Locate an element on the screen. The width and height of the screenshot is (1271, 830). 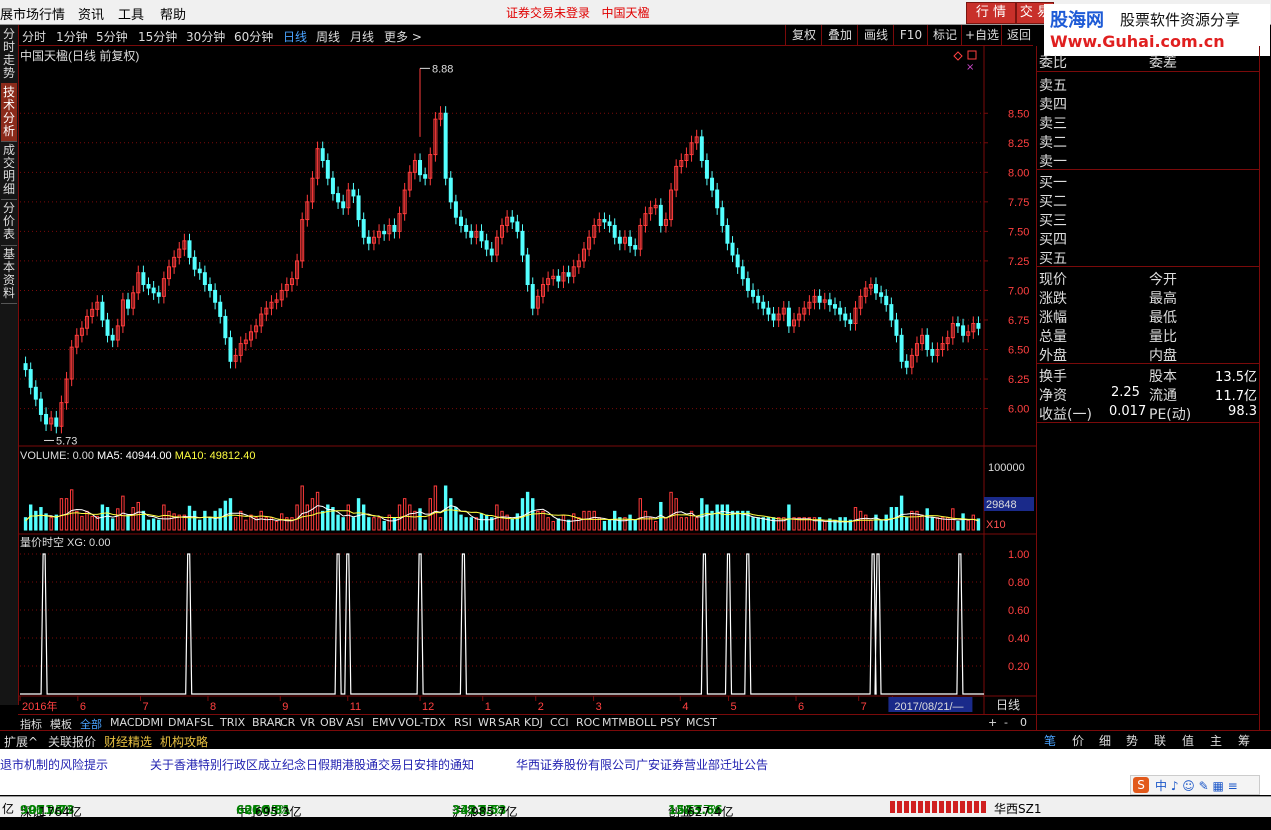
period-15min: 15分钟 is located at coordinates (157, 36).